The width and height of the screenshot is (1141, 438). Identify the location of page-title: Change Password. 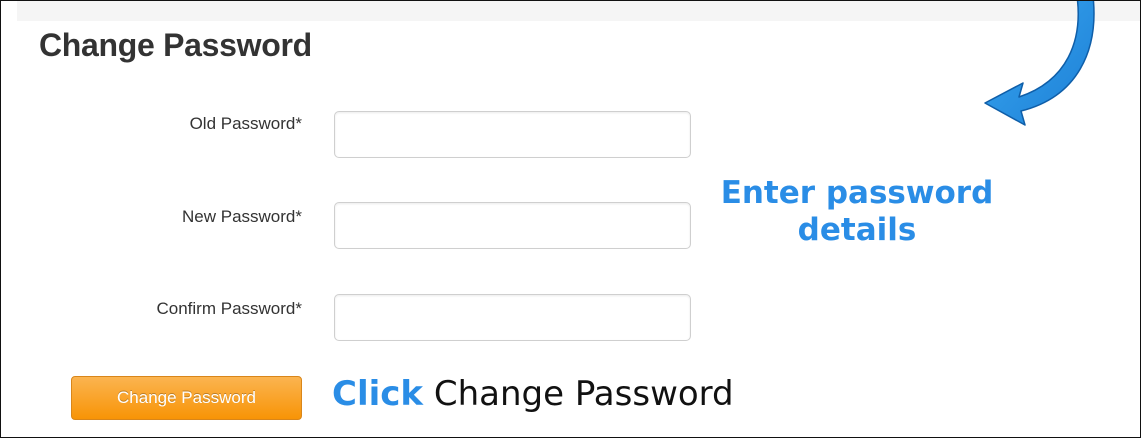
(175, 45).